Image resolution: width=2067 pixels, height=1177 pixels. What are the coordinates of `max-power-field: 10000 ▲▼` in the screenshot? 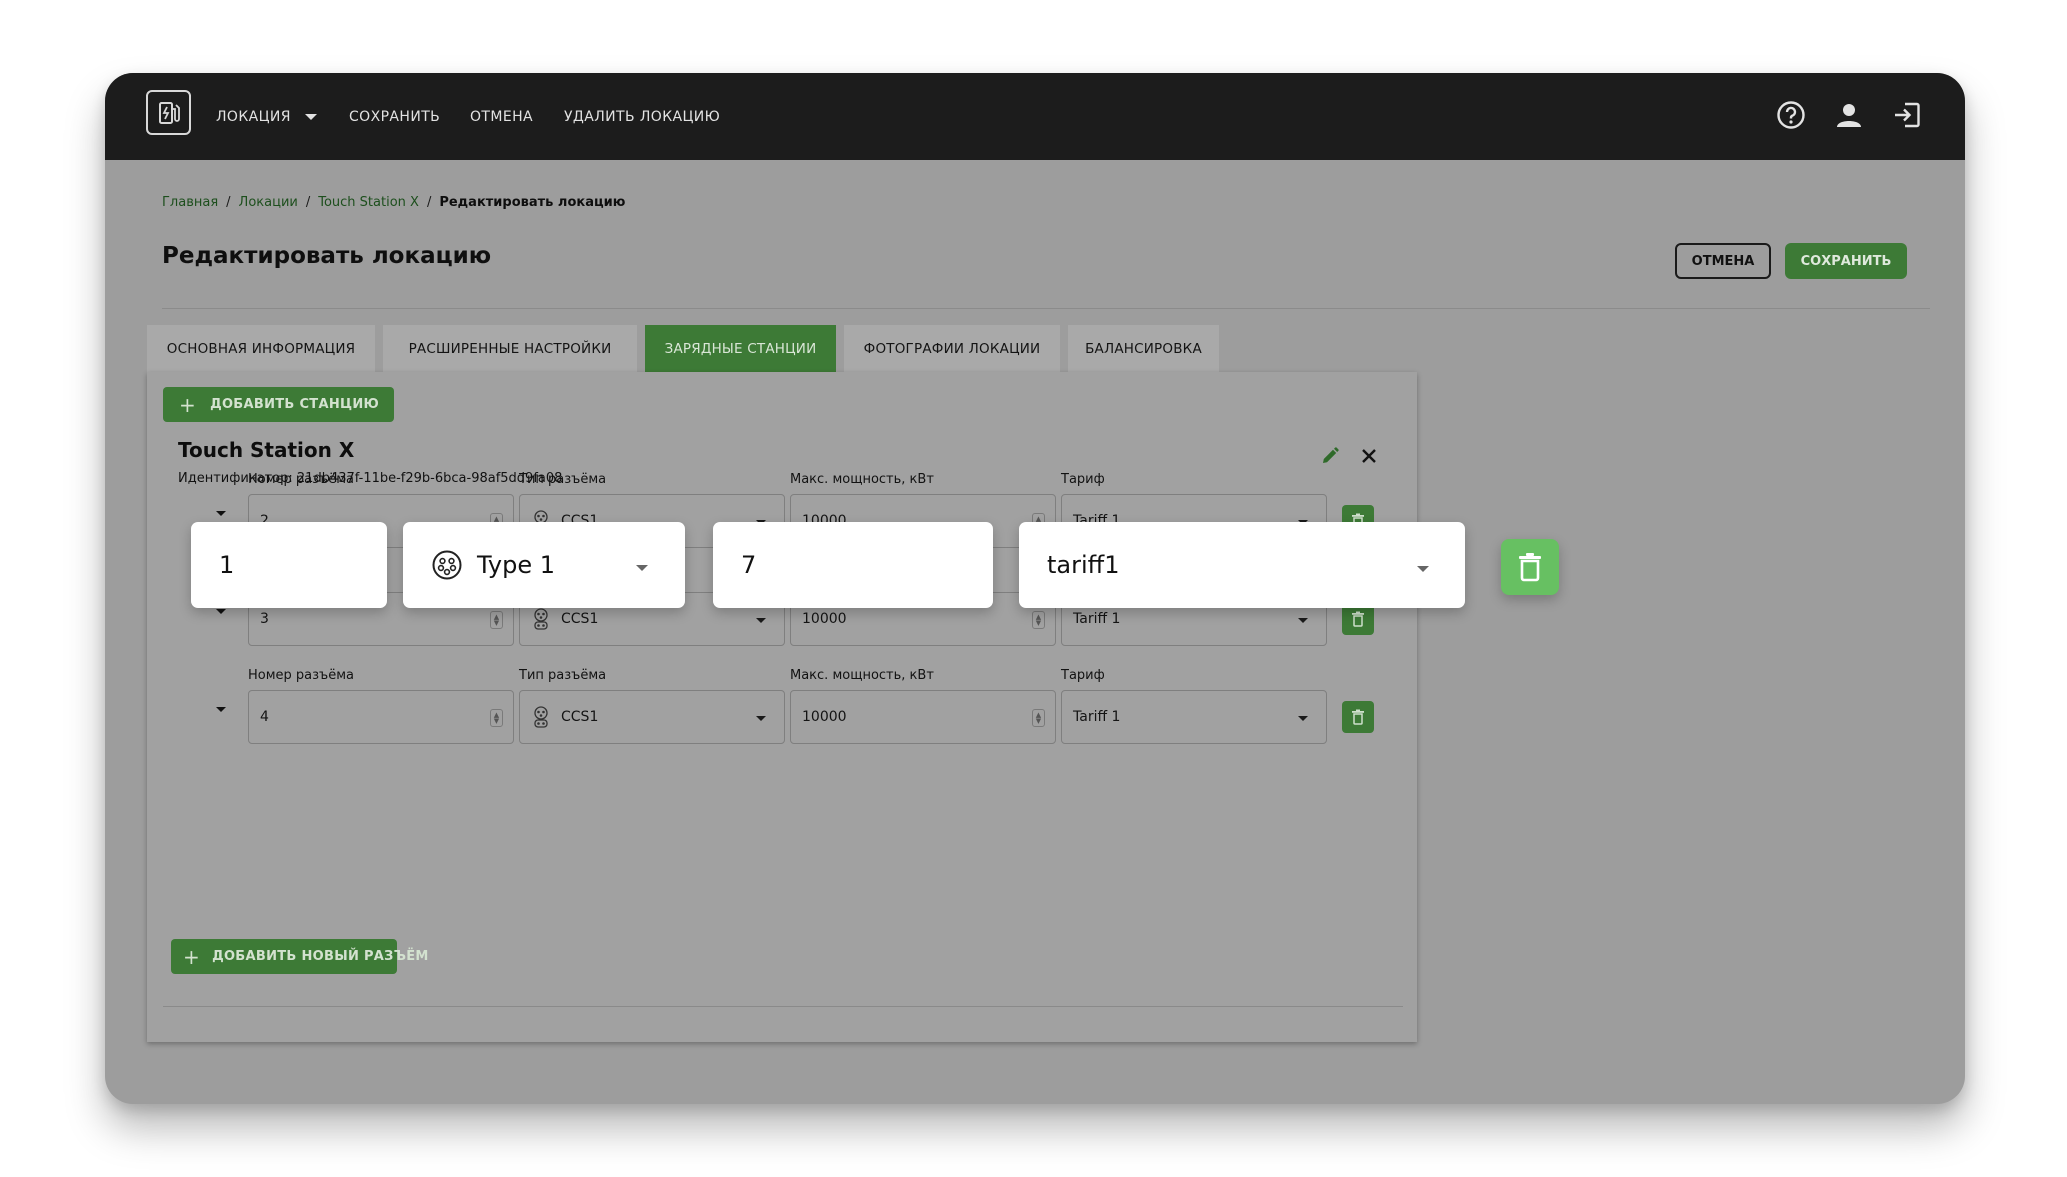 It's located at (923, 717).